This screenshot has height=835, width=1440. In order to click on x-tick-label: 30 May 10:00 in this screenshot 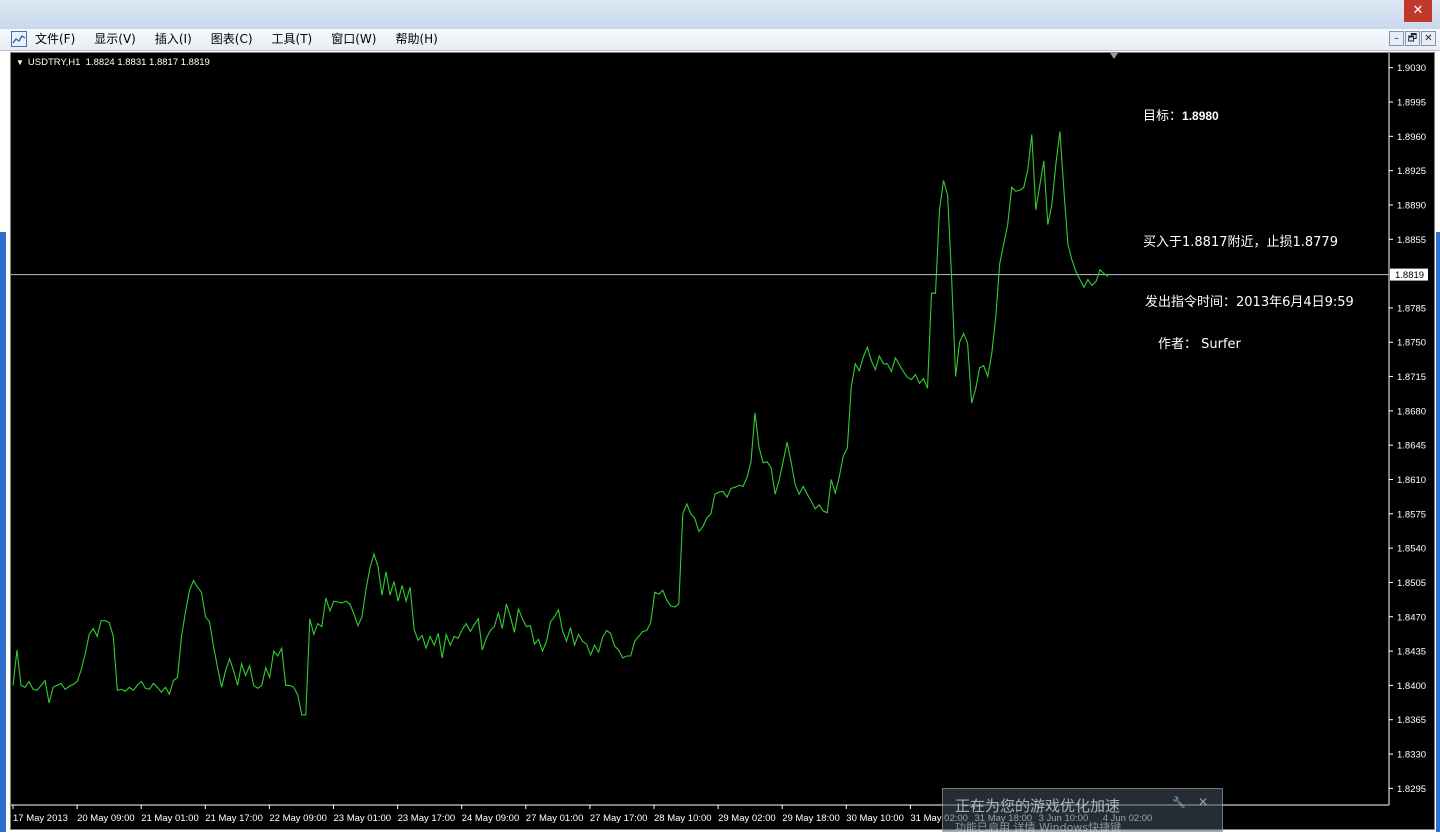, I will do `click(875, 818)`.